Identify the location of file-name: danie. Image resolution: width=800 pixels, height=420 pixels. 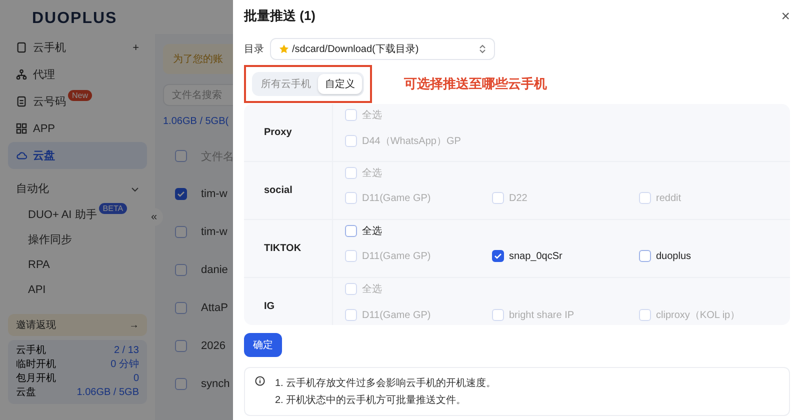
(214, 270).